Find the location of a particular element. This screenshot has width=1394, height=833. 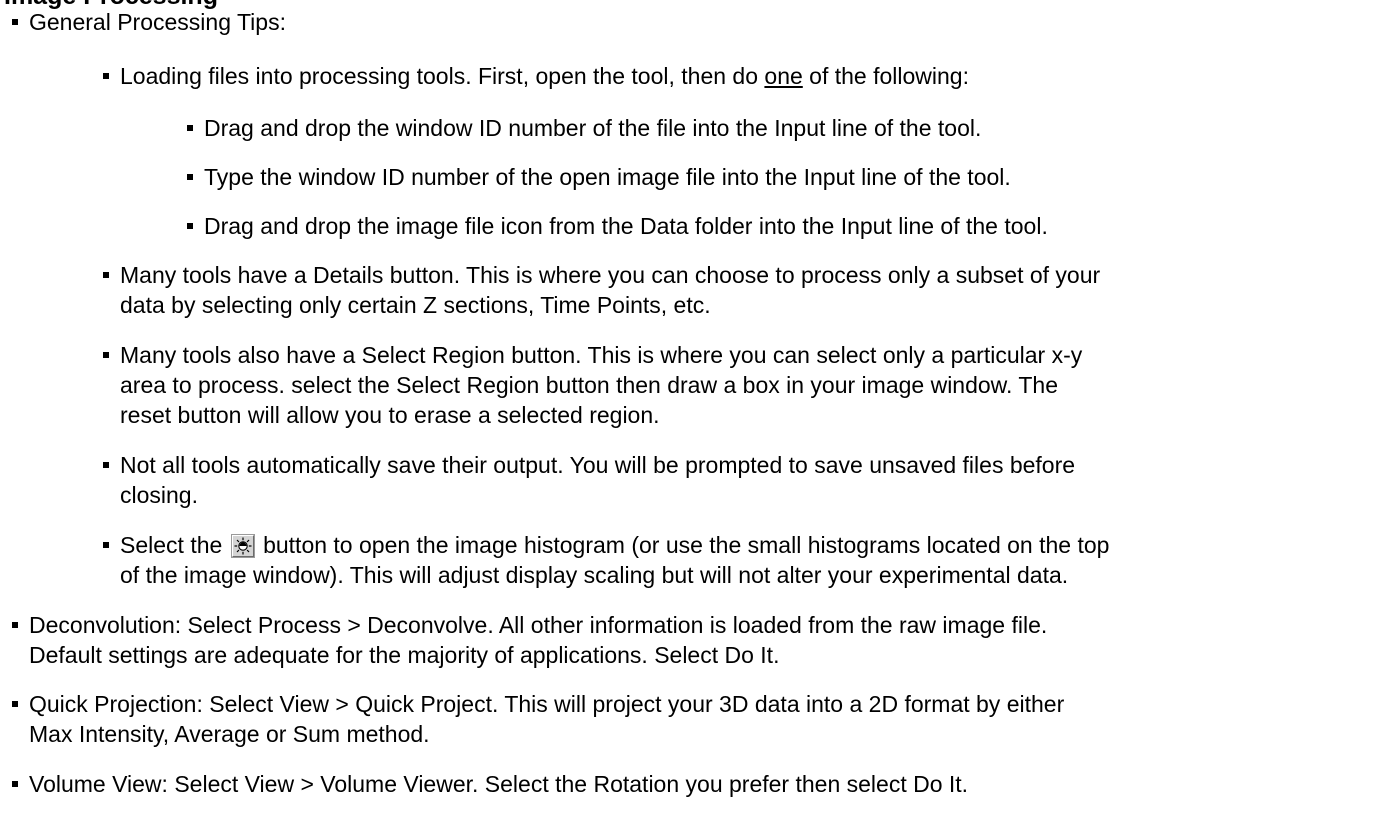

histogram-icon is located at coordinates (242, 546).